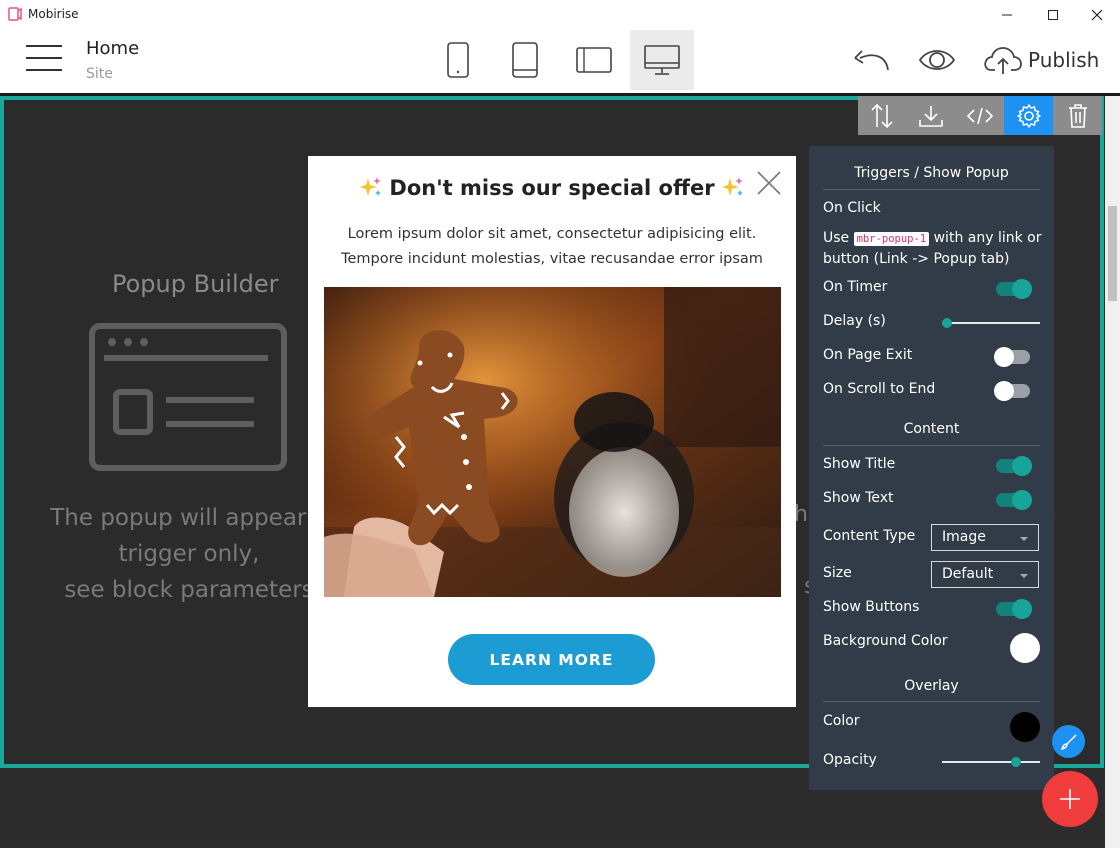  I want to click on on-page-exit-toggle, so click(1012, 357).